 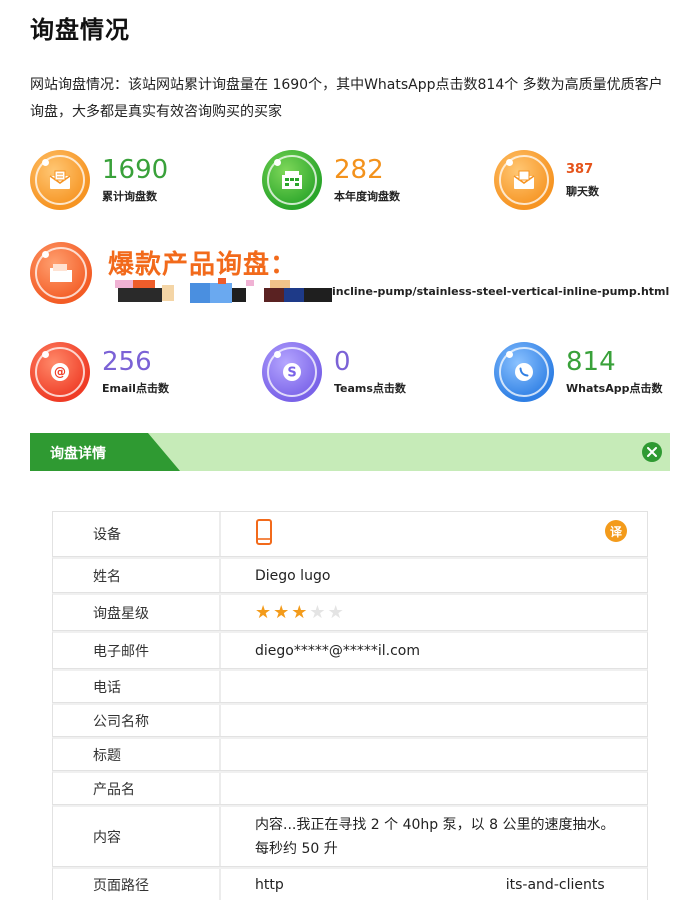 I want to click on svg-text: S, so click(x=291, y=373).